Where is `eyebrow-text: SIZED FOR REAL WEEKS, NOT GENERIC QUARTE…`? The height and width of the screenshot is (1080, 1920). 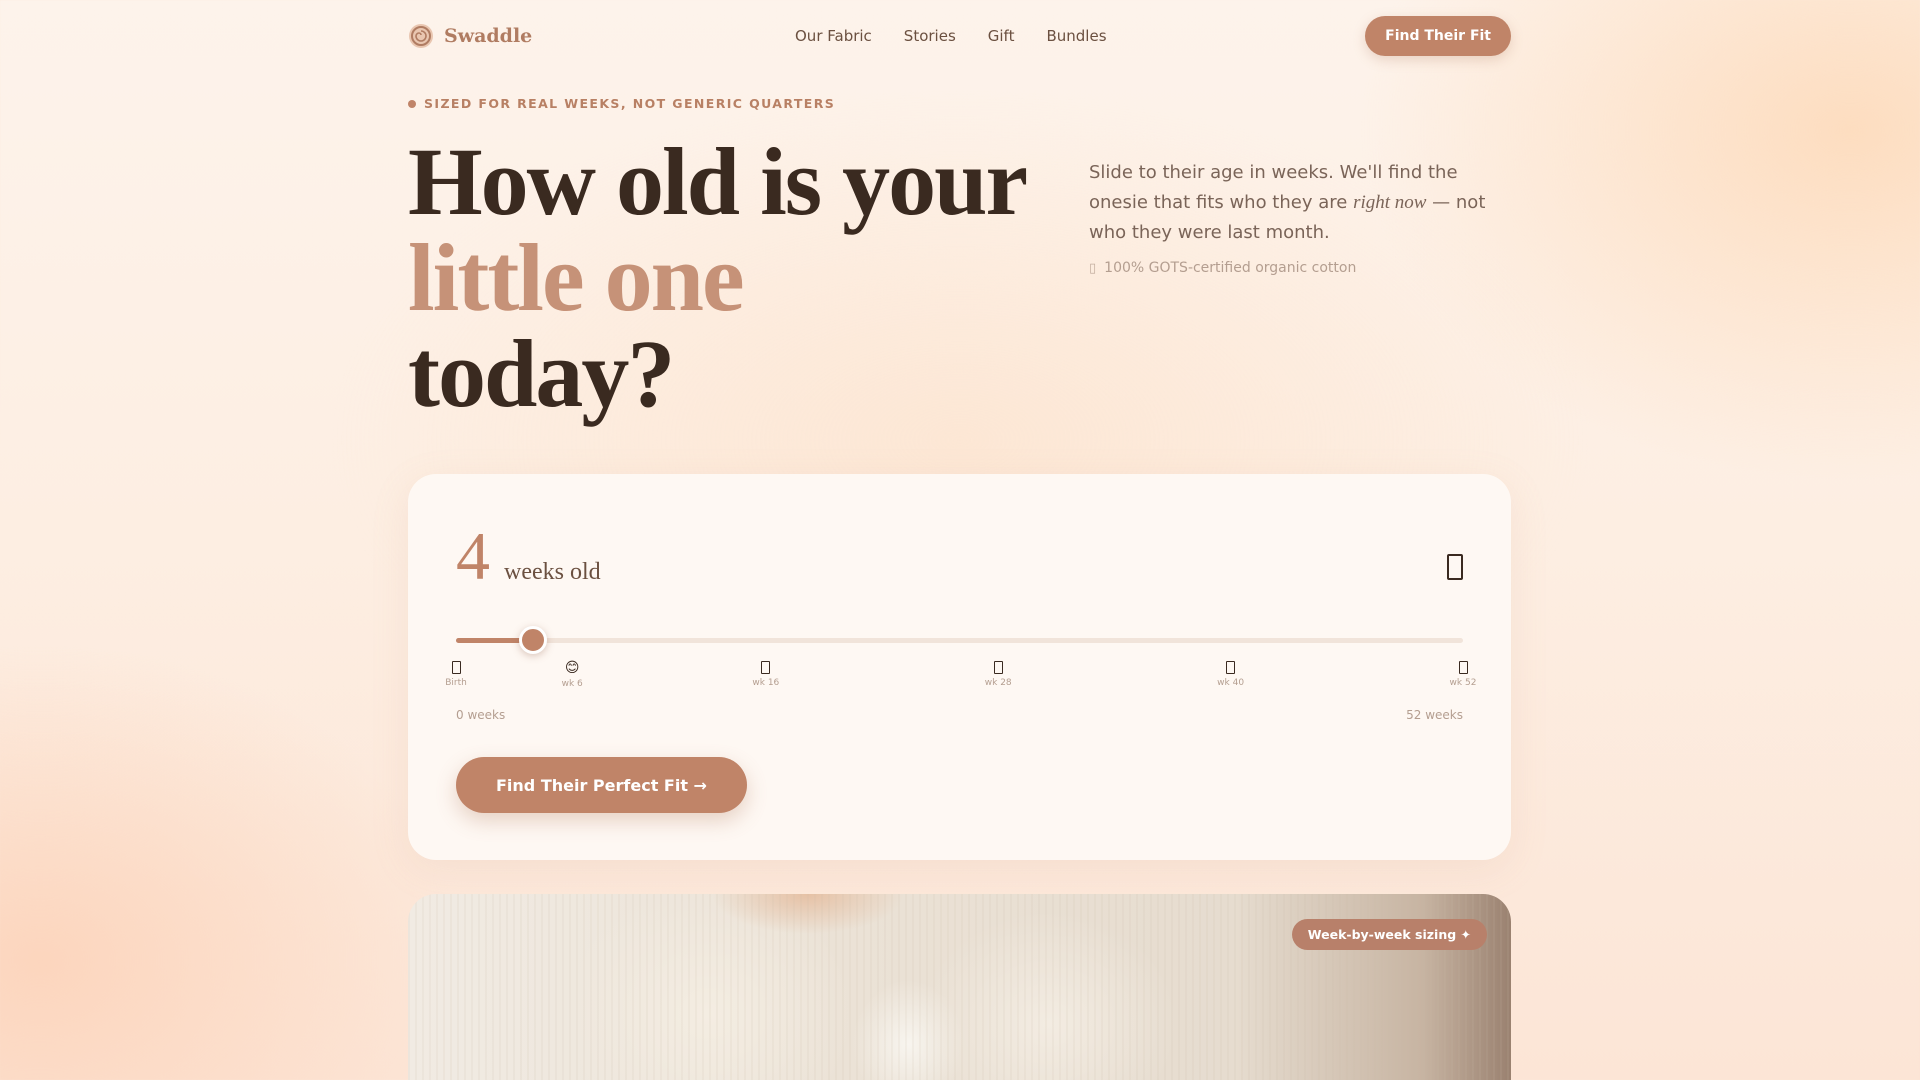 eyebrow-text: SIZED FOR REAL WEEKS, NOT GENERIC QUARTE… is located at coordinates (630, 103).